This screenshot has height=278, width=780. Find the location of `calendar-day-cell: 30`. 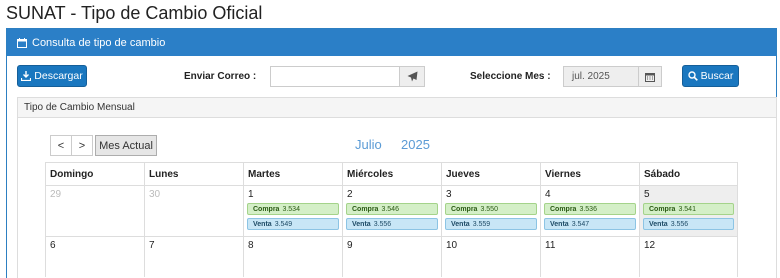

calendar-day-cell: 30 is located at coordinates (194, 211).